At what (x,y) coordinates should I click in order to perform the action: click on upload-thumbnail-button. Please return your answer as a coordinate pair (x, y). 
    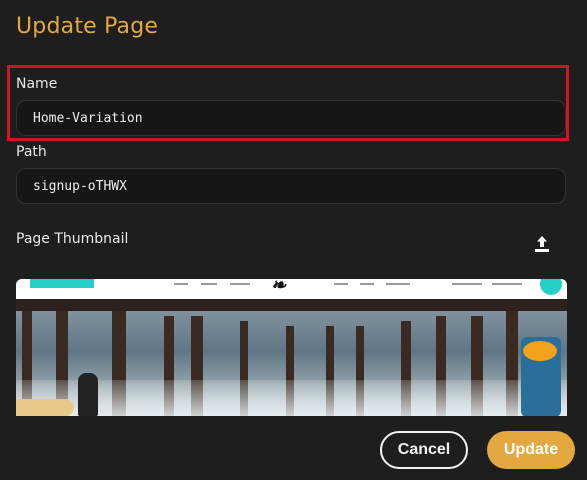
    Looking at the image, I should click on (542, 244).